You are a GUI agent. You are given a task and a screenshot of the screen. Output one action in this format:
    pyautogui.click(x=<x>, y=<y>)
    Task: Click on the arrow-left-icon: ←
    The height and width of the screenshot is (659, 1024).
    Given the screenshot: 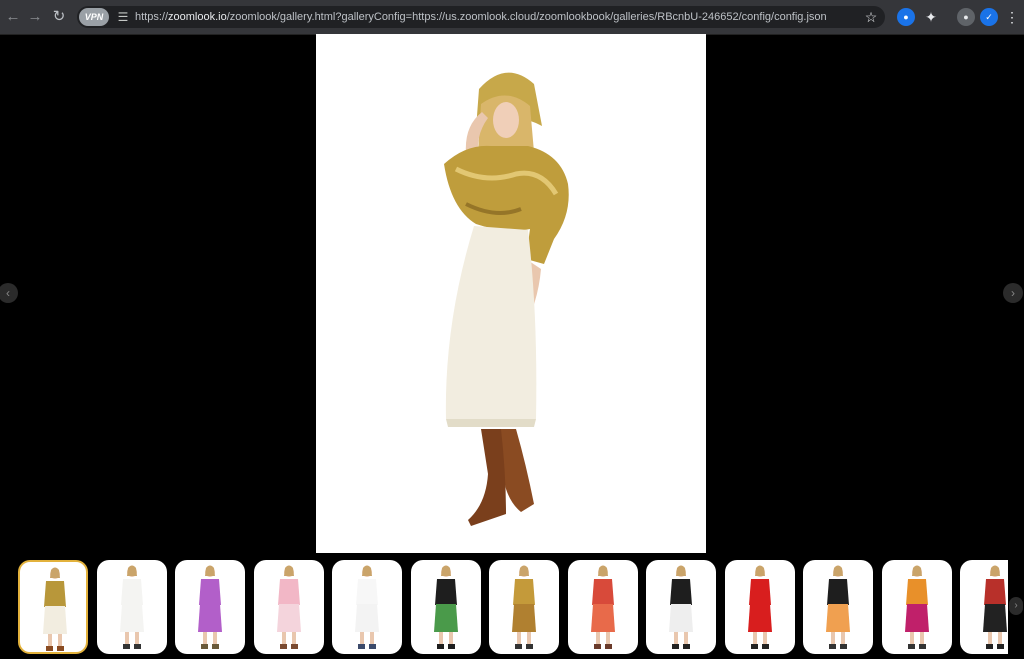 What is the action you would take?
    pyautogui.click(x=13, y=17)
    